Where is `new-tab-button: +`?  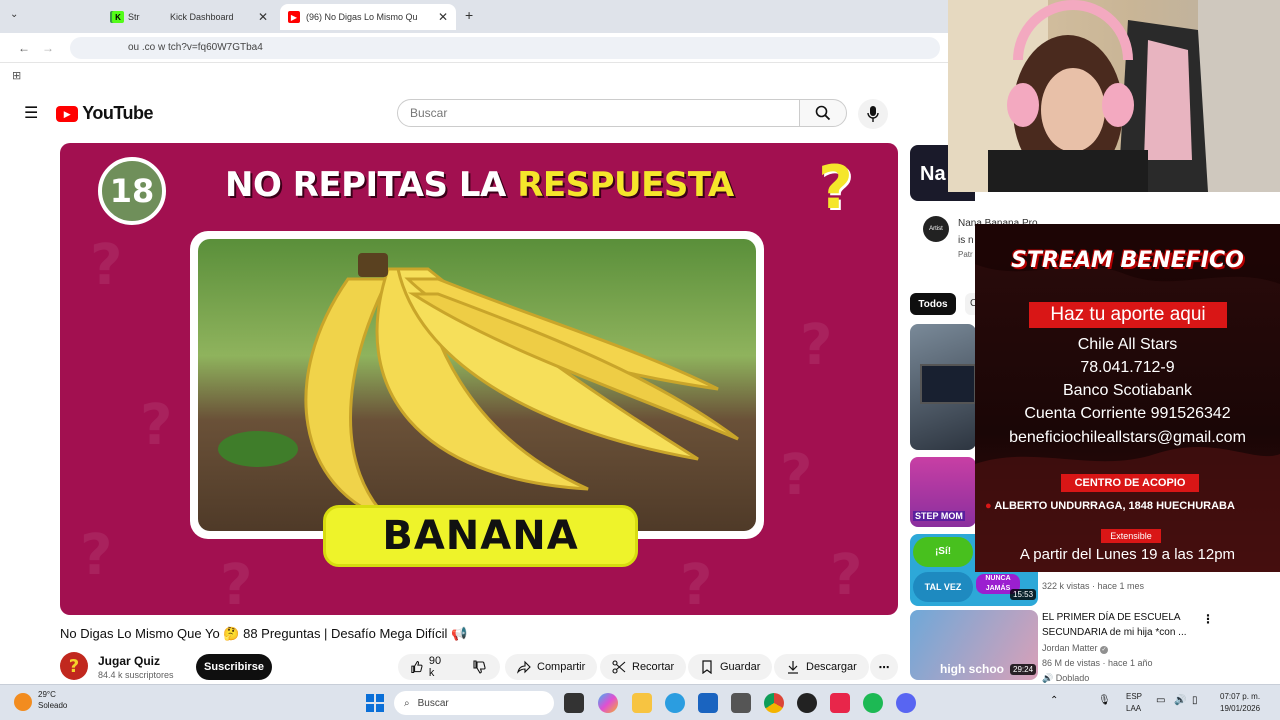 new-tab-button: + is located at coordinates (469, 15).